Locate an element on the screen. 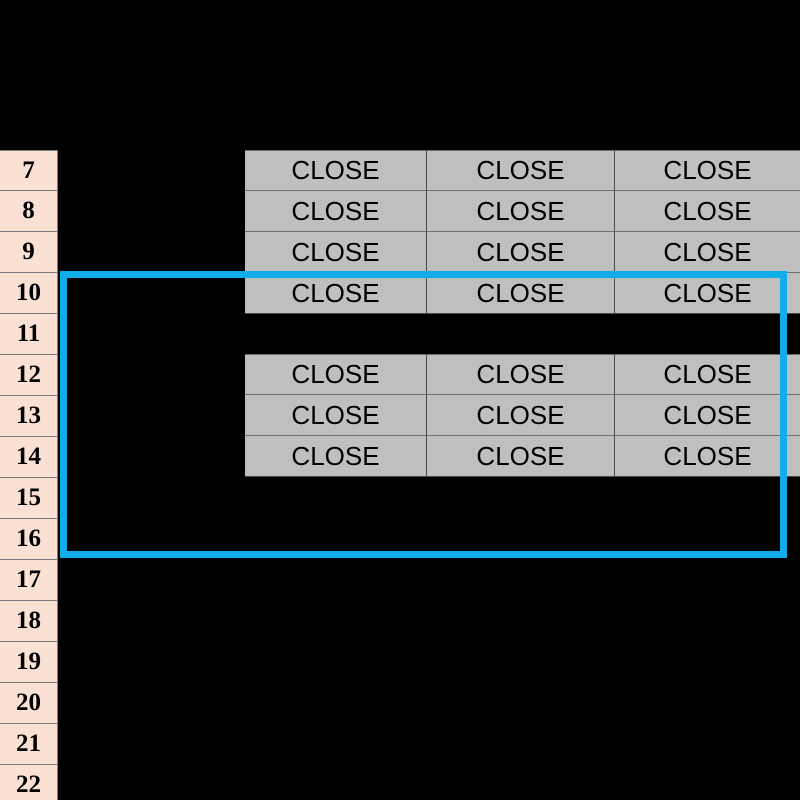 The width and height of the screenshot is (800, 800). row-header-cell: 15 is located at coordinates (29, 498).